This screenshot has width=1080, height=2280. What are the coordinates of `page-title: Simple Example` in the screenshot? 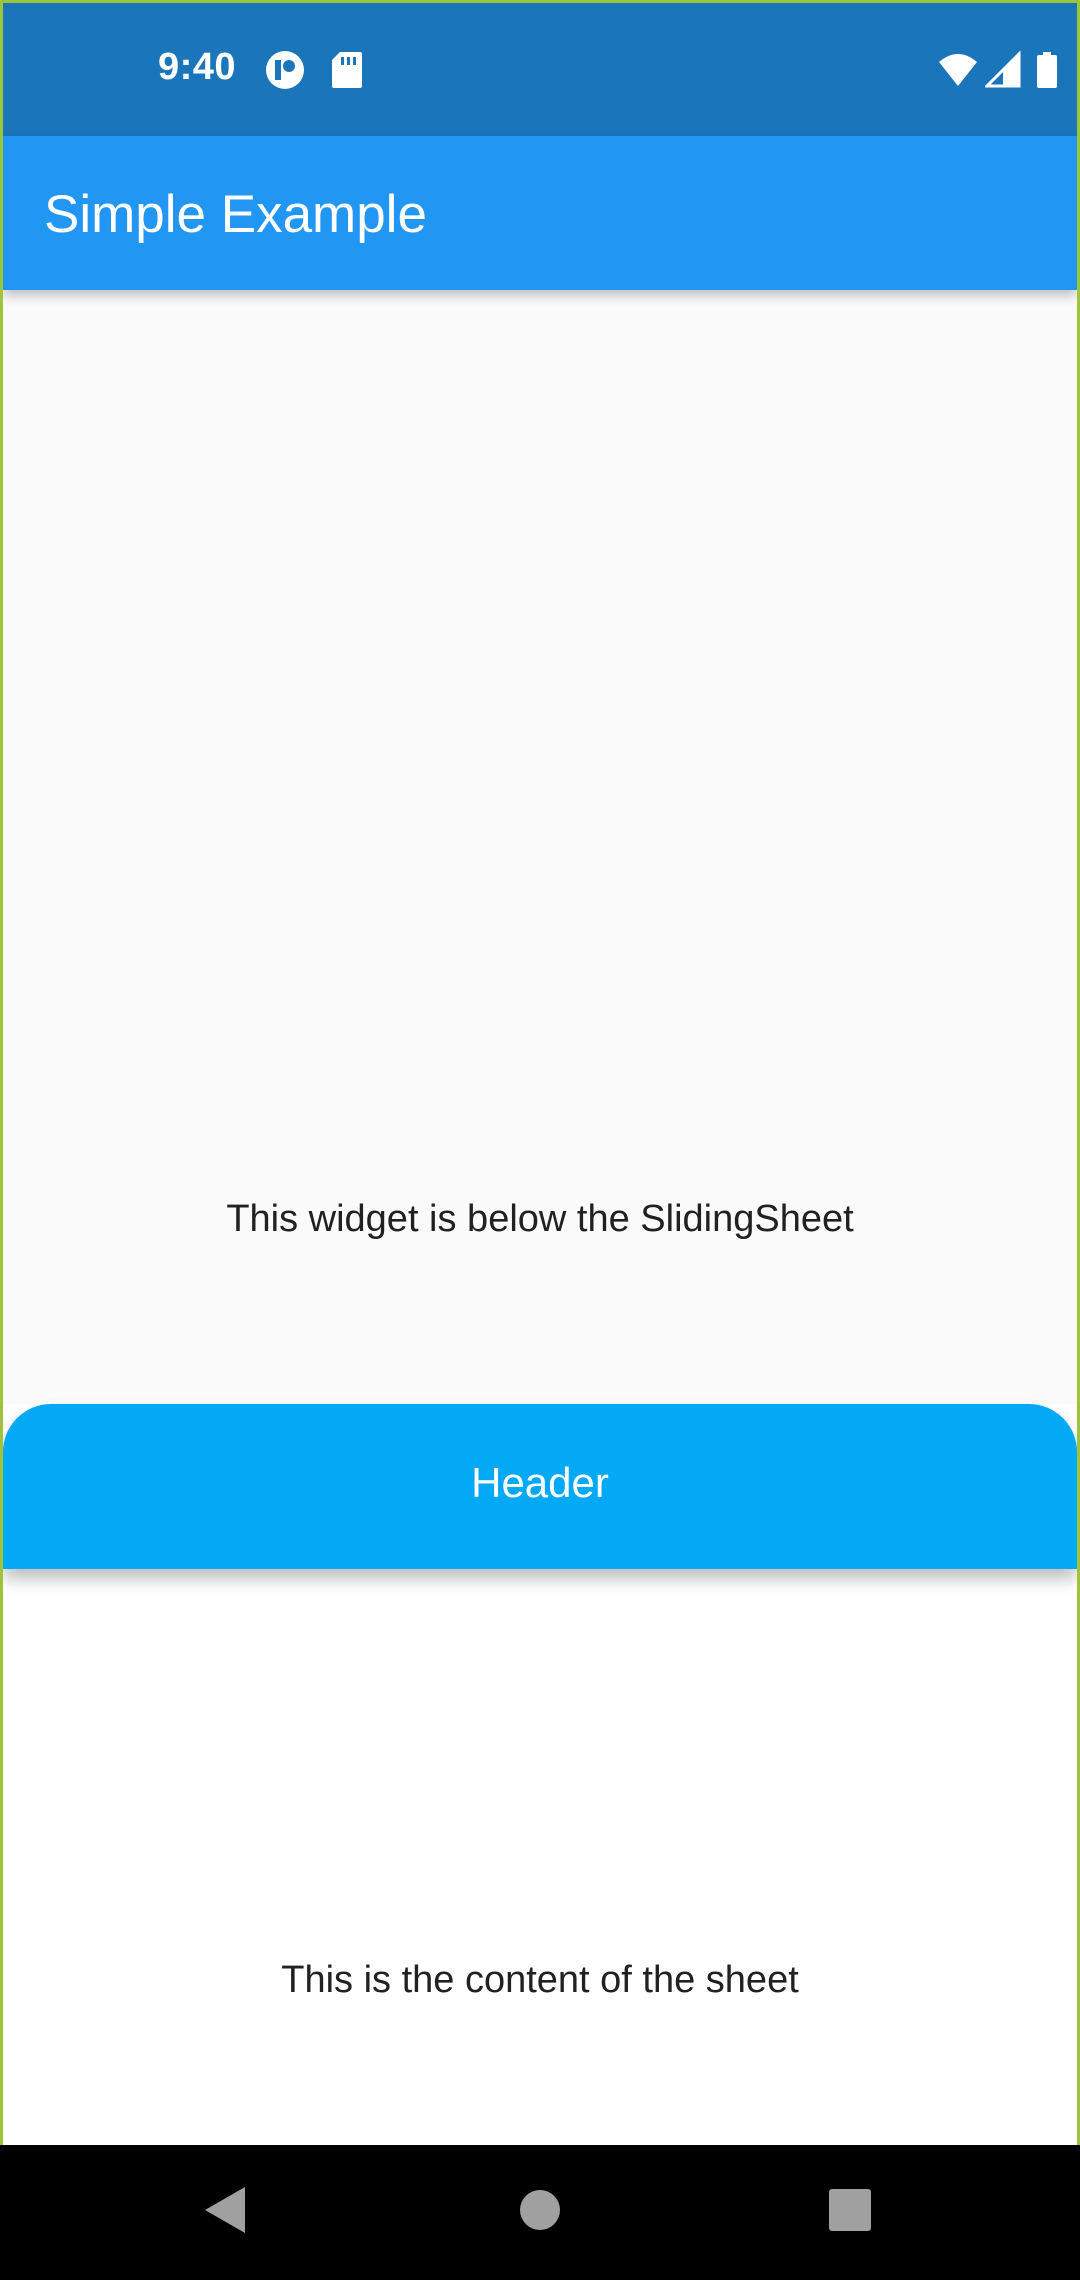 It's located at (235, 214).